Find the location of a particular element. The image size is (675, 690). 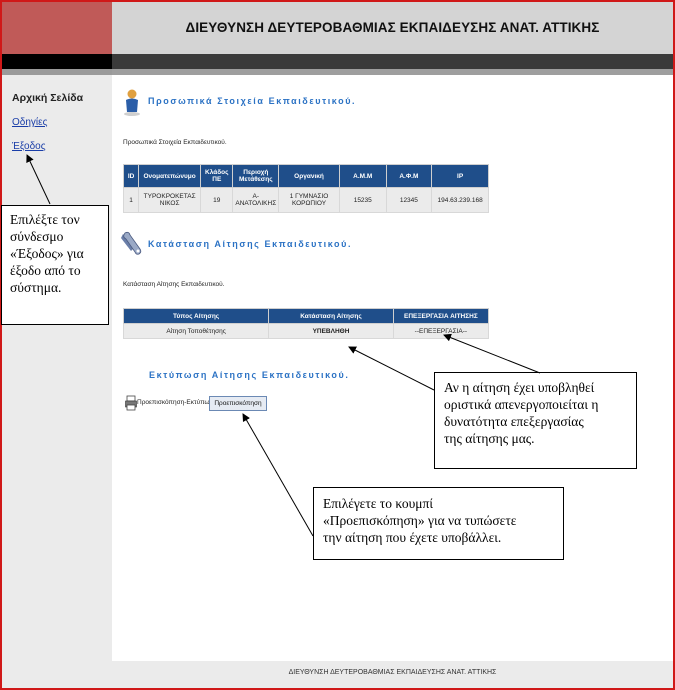

arrow-edit is located at coordinates (492, 353).